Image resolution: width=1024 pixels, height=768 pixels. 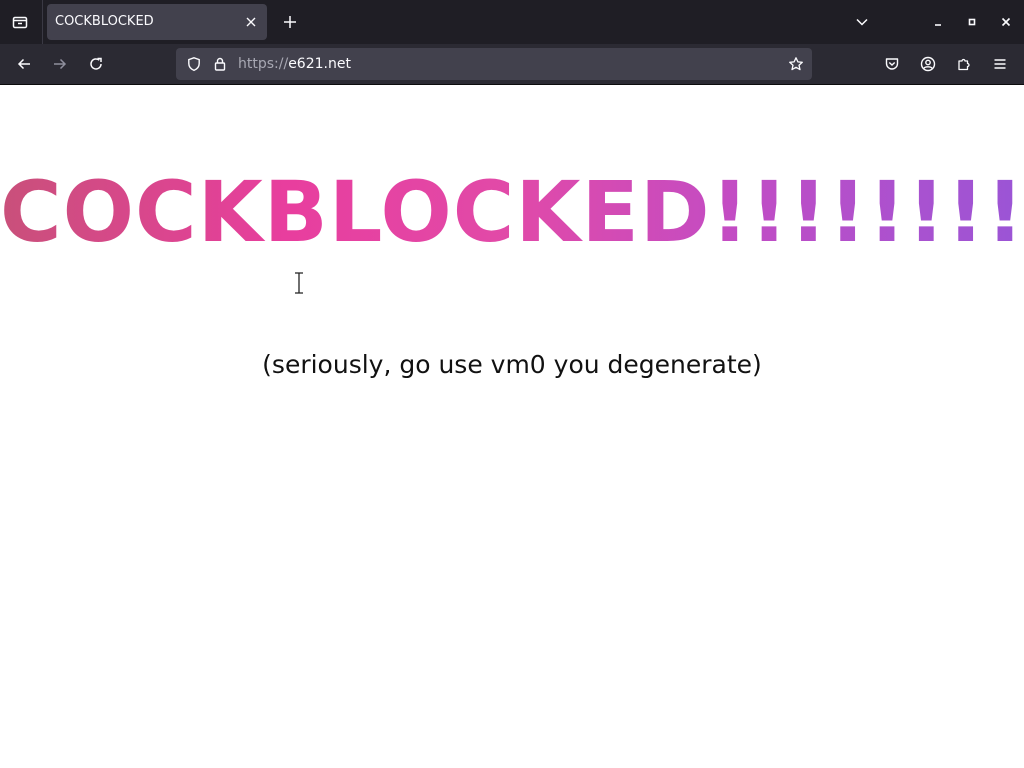 I want to click on bookmark-button, so click(x=796, y=64).